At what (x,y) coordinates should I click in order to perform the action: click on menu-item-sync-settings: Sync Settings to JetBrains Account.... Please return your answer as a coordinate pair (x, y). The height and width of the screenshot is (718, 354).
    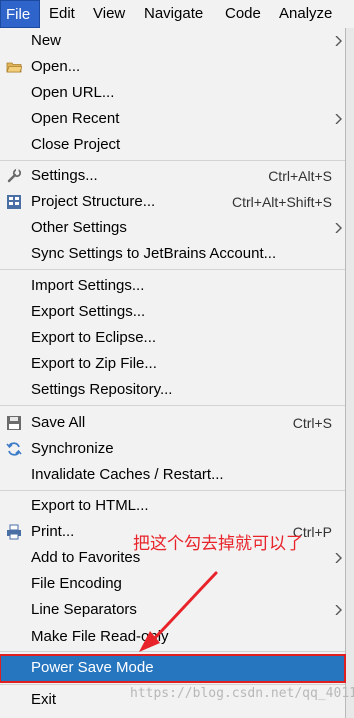
    Looking at the image, I should click on (172, 254).